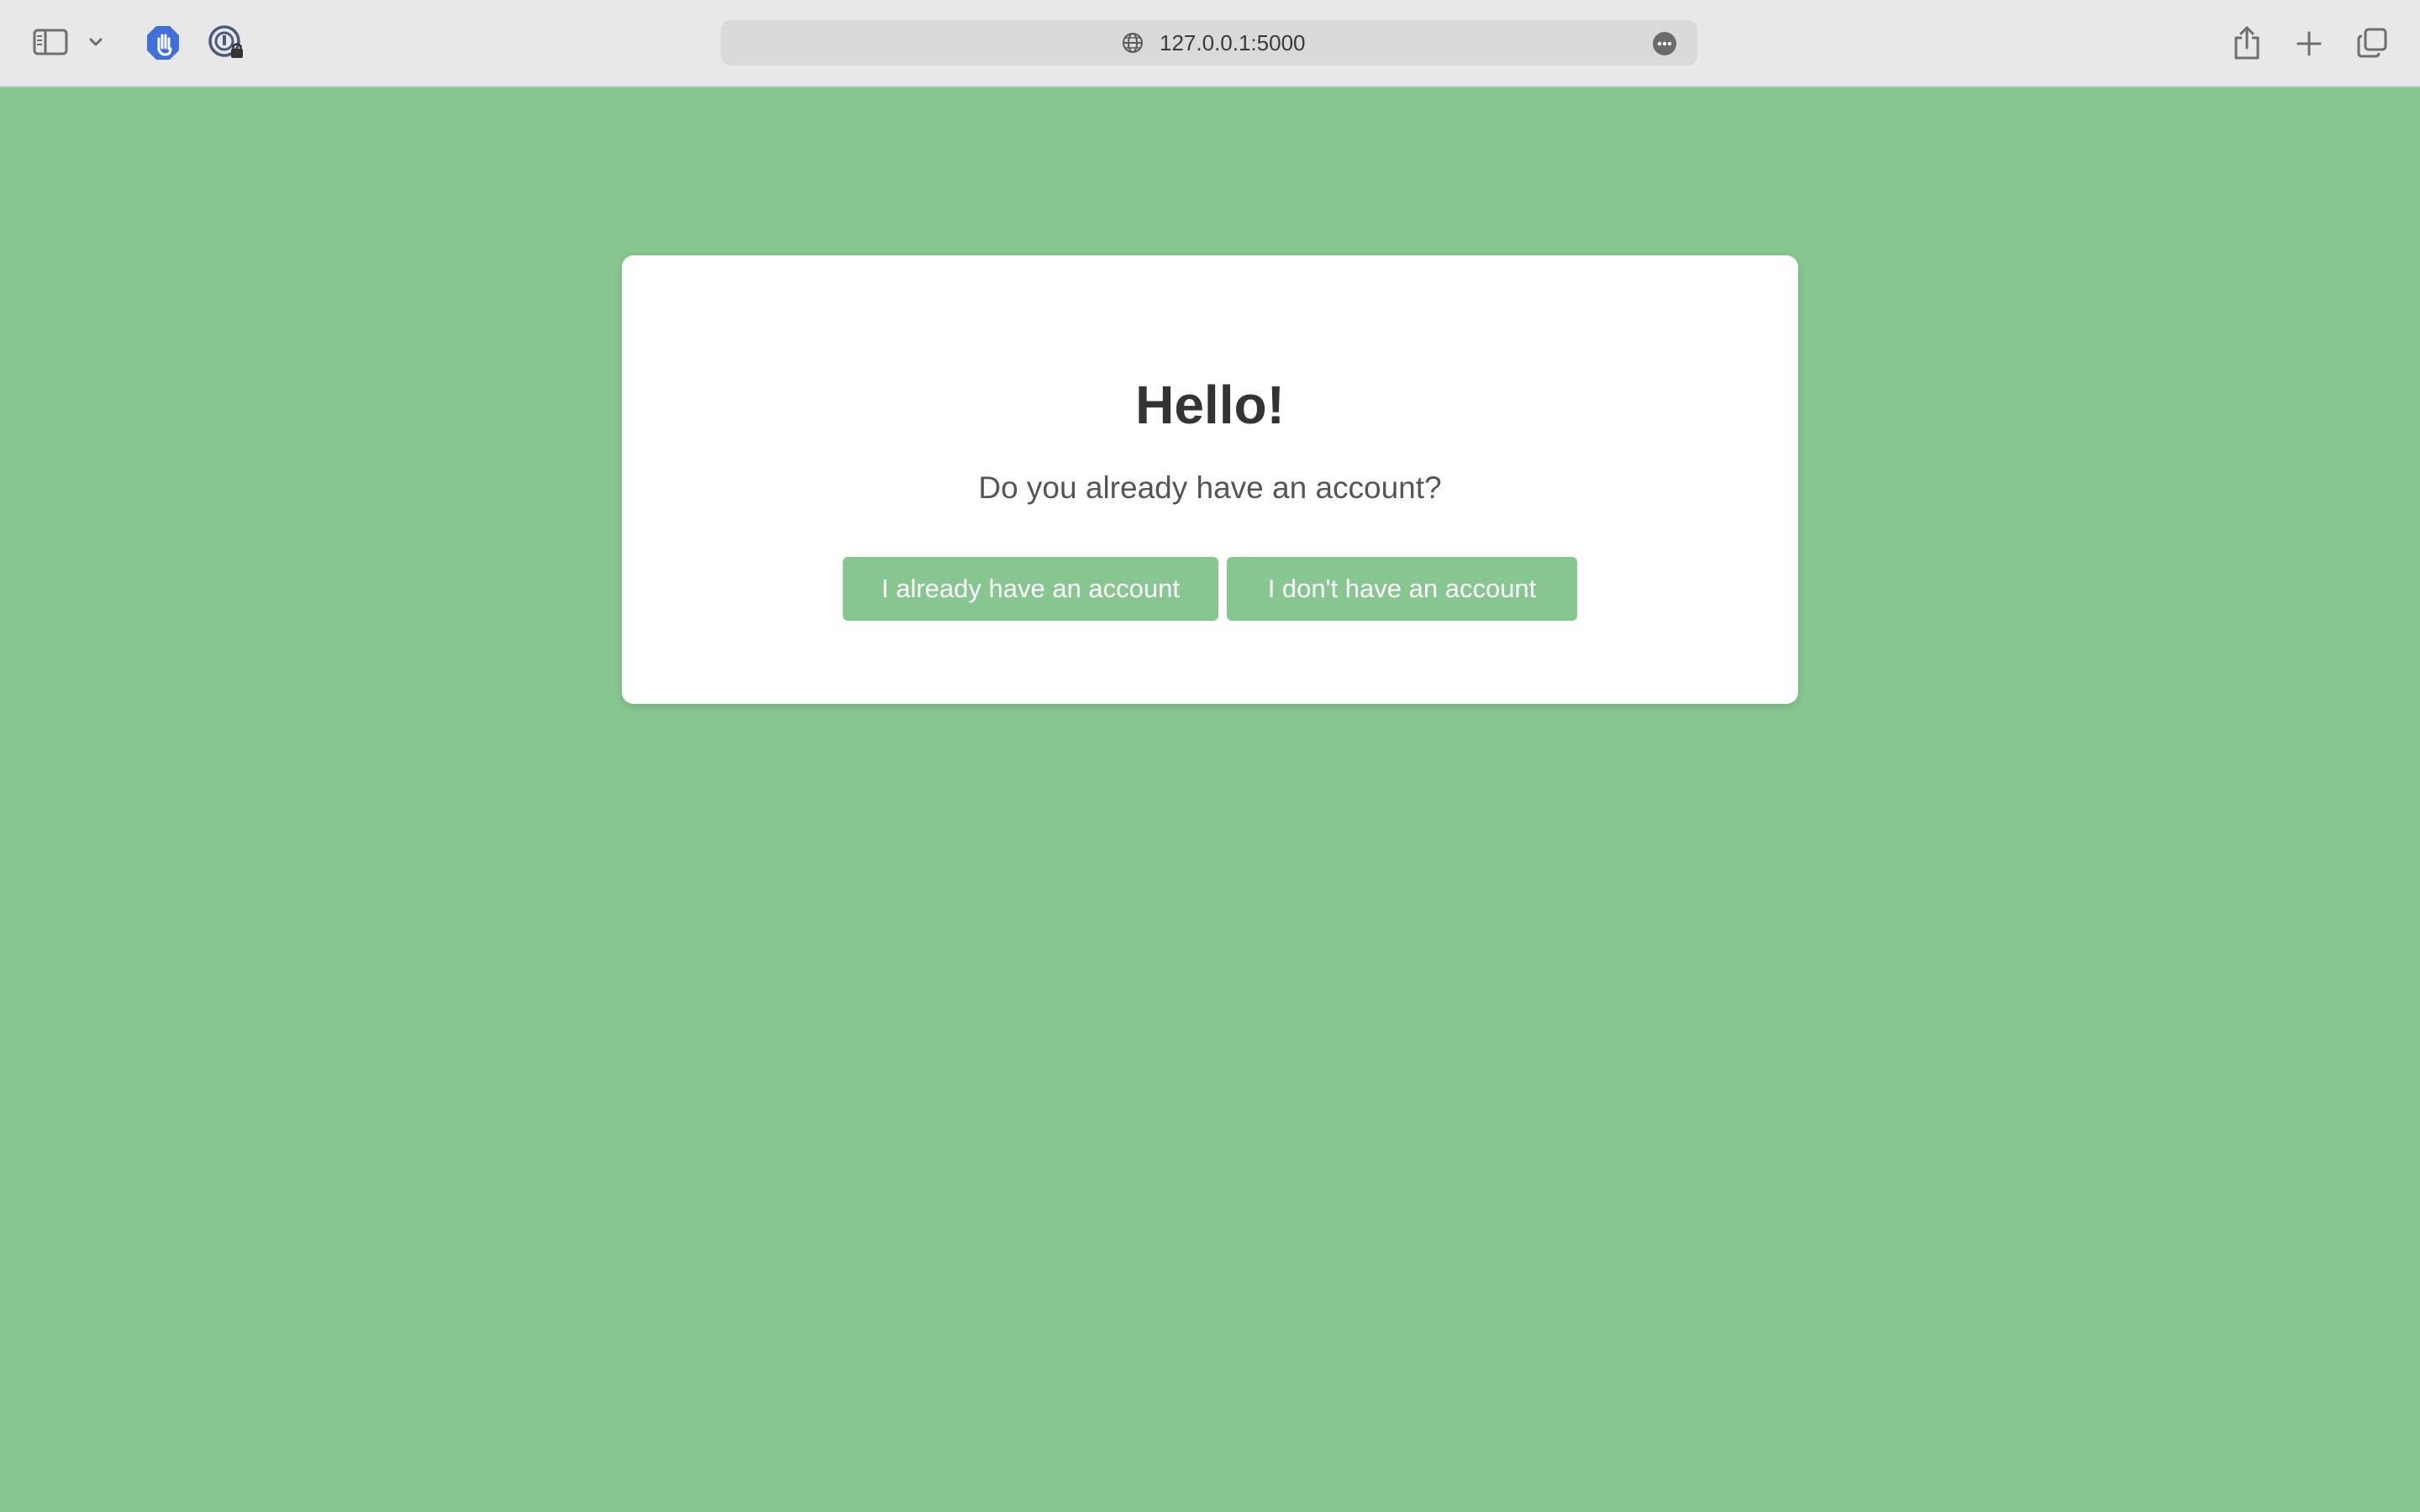  What do you see at coordinates (1664, 43) in the screenshot?
I see `more-options-icon` at bounding box center [1664, 43].